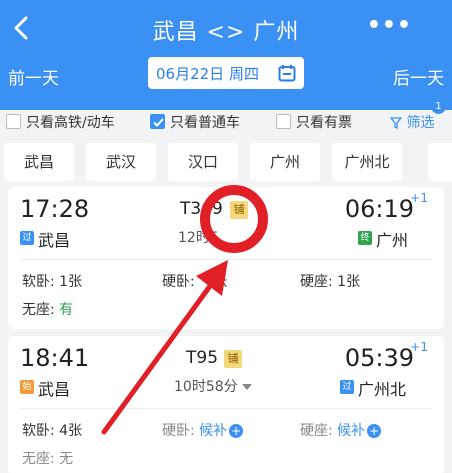 The image size is (452, 473). I want to click on hard-sleeper-seats: 硬卧: 张, so click(194, 281).